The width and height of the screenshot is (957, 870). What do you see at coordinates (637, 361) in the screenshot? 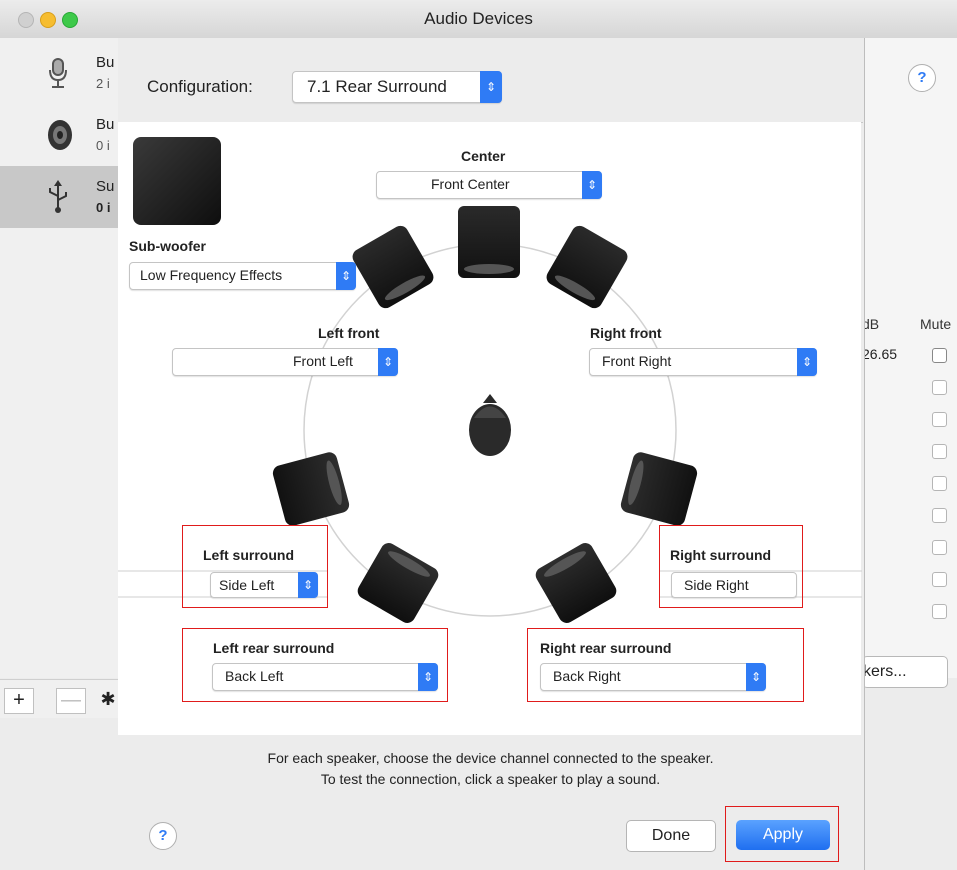
I see `right-front-channel-value: Front Right` at bounding box center [637, 361].